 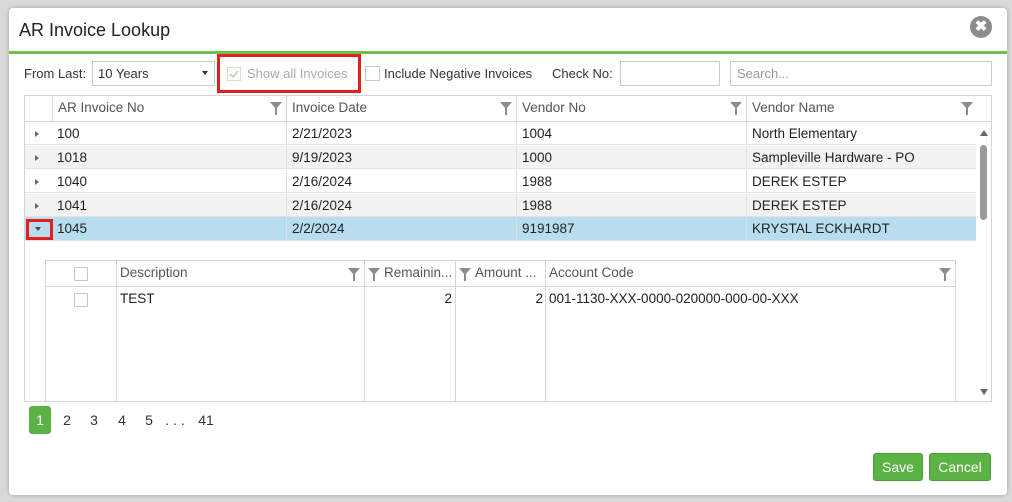 I want to click on show-all-invoices-label: Show all Invoices, so click(x=297, y=73).